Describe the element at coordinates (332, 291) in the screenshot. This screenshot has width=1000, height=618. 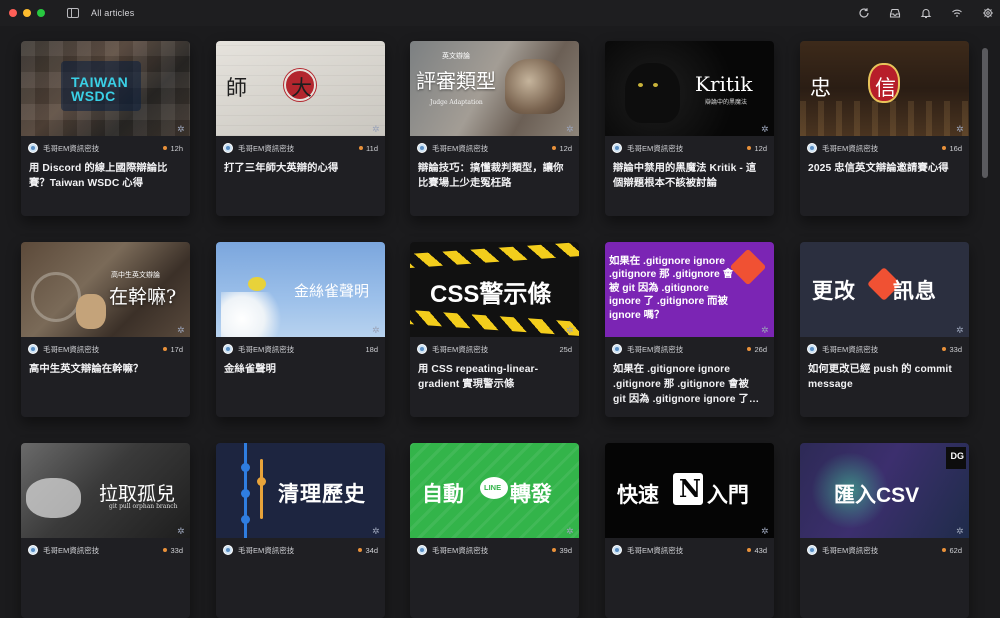
I see `thumbnail-text: 金絲雀聲明` at that location.